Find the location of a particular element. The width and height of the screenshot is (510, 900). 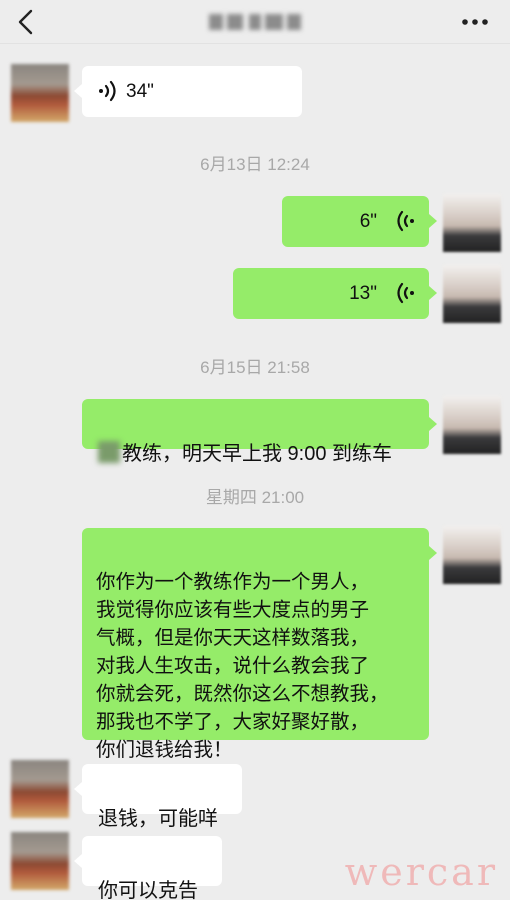

timestamp: 6月15日 21:58 is located at coordinates (255, 367).